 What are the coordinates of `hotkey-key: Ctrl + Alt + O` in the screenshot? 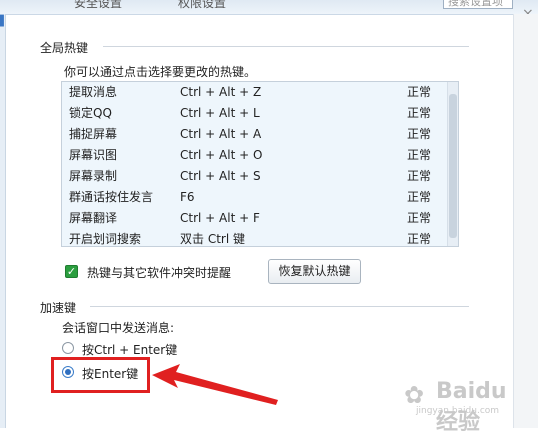 It's located at (221, 155).